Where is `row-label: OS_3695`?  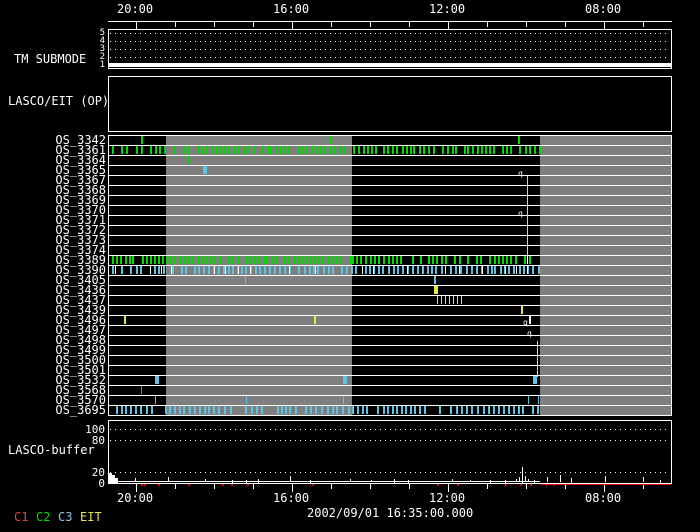 row-label: OS_3695 is located at coordinates (80, 410).